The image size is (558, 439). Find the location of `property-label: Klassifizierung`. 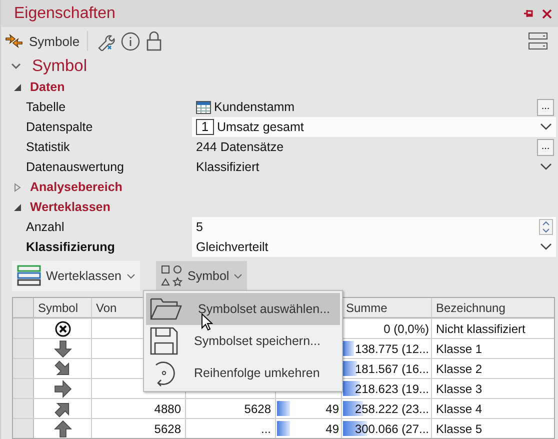

property-label: Klassifizierung is located at coordinates (70, 247).